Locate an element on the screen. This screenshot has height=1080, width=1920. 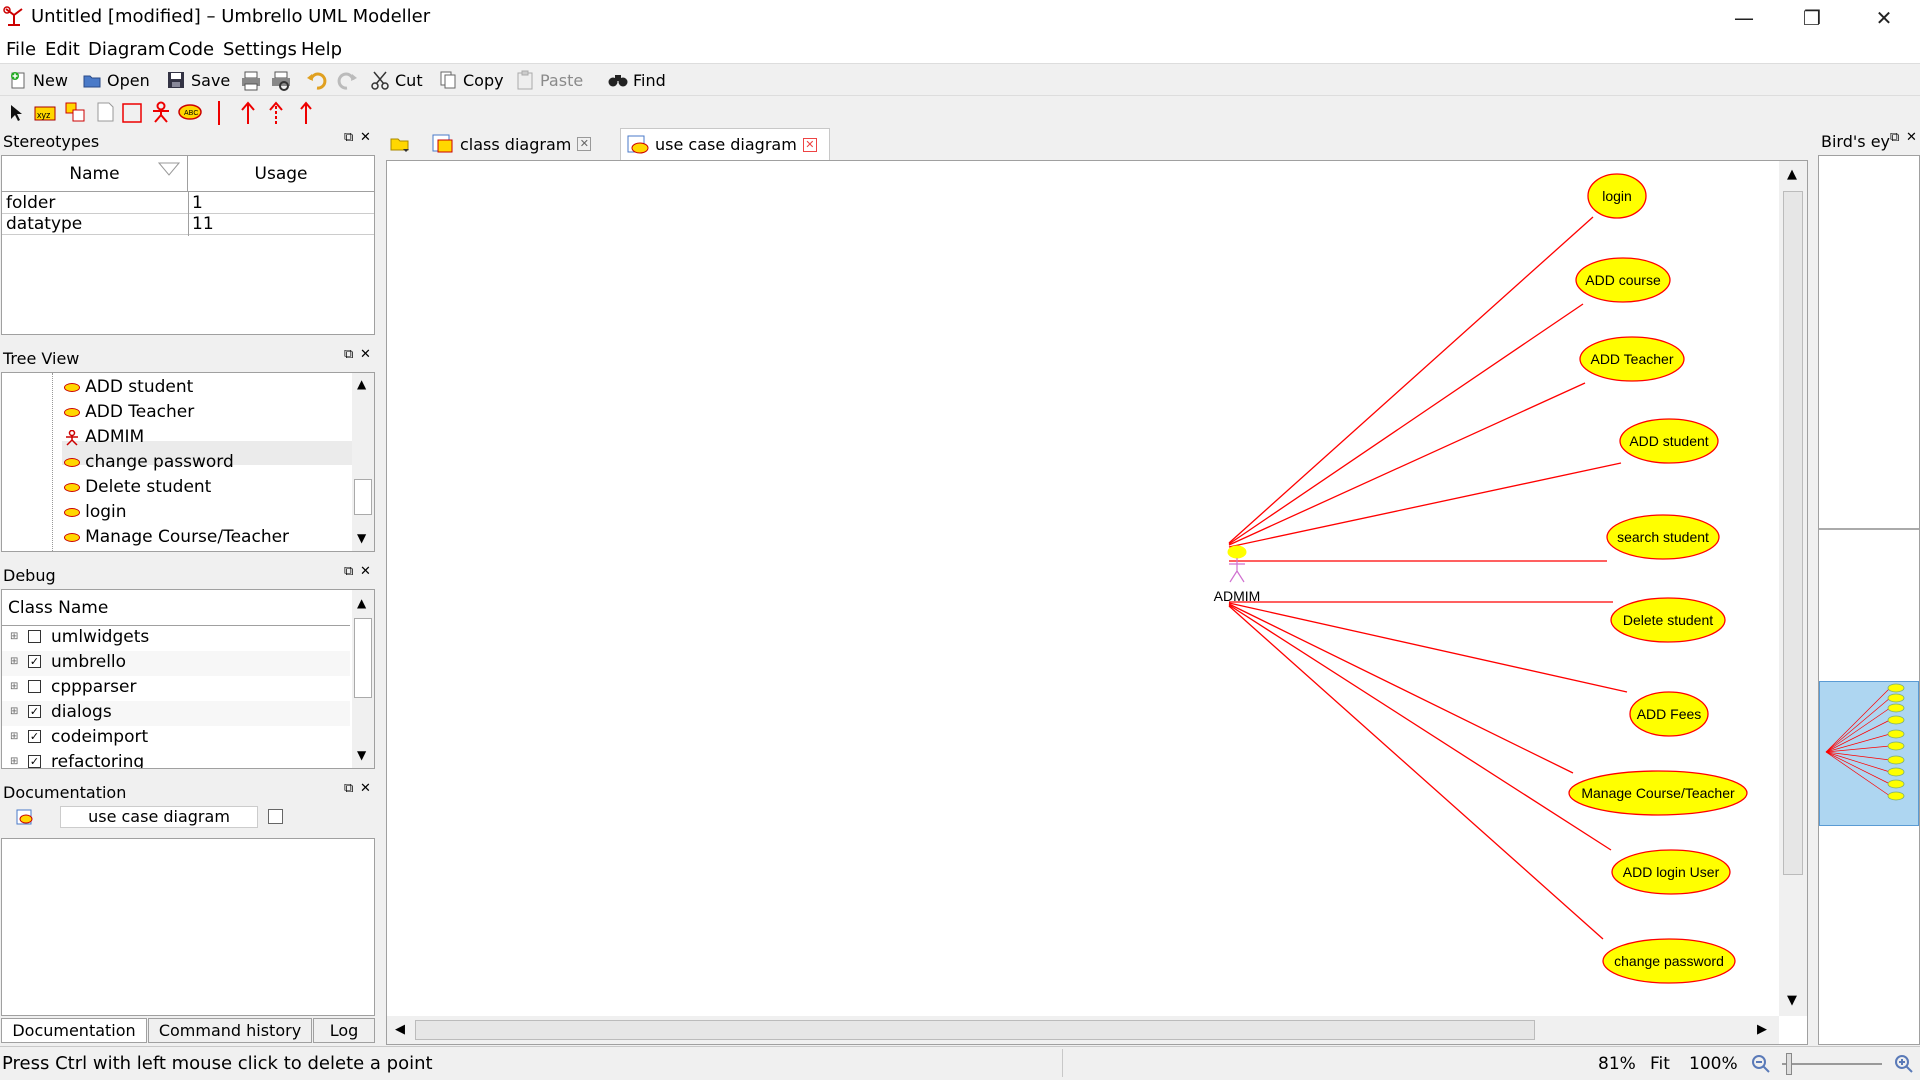
copy-button: Copy is located at coordinates (471, 80).